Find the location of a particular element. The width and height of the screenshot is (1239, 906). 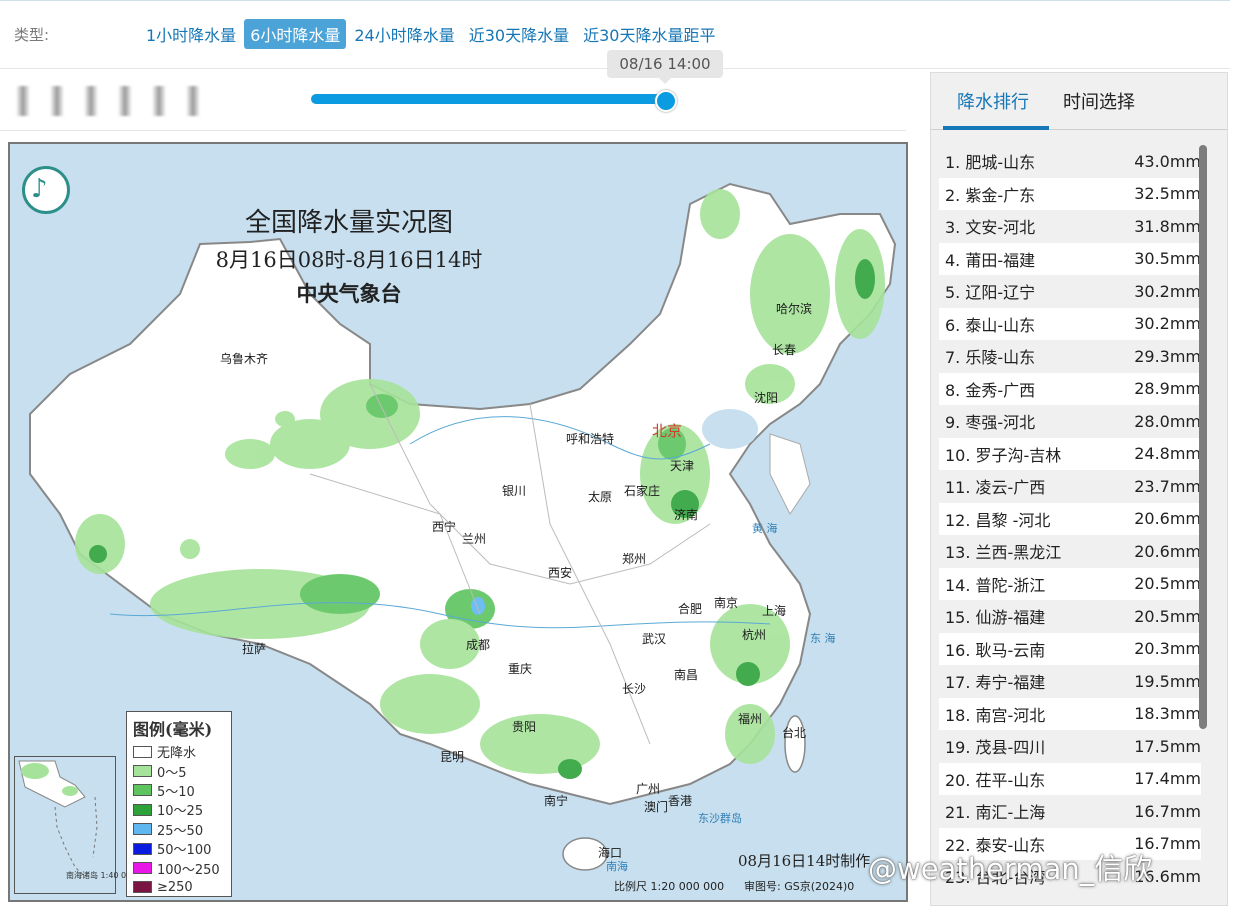

ranking-value: 17.4mm is located at coordinates (1167, 779).